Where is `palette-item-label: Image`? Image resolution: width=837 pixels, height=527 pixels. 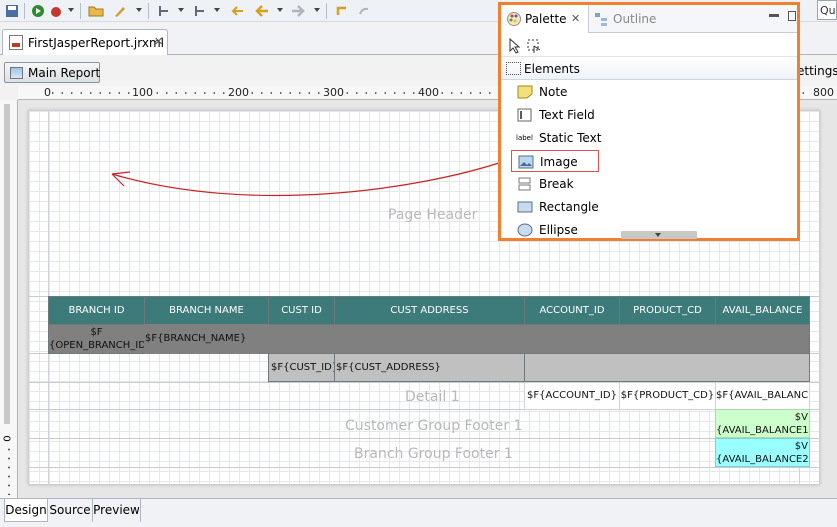 palette-item-label: Image is located at coordinates (559, 162).